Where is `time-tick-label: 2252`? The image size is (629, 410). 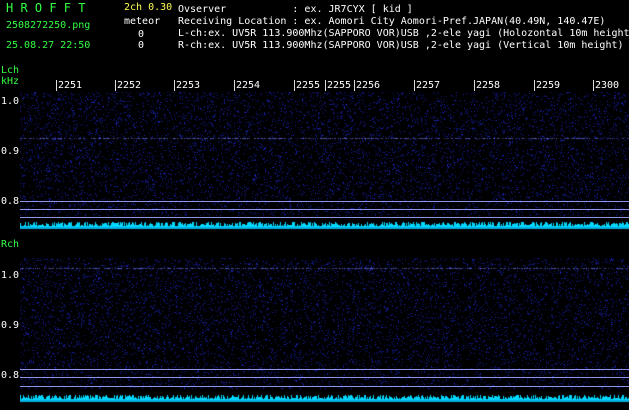 time-tick-label: 2252 is located at coordinates (129, 85).